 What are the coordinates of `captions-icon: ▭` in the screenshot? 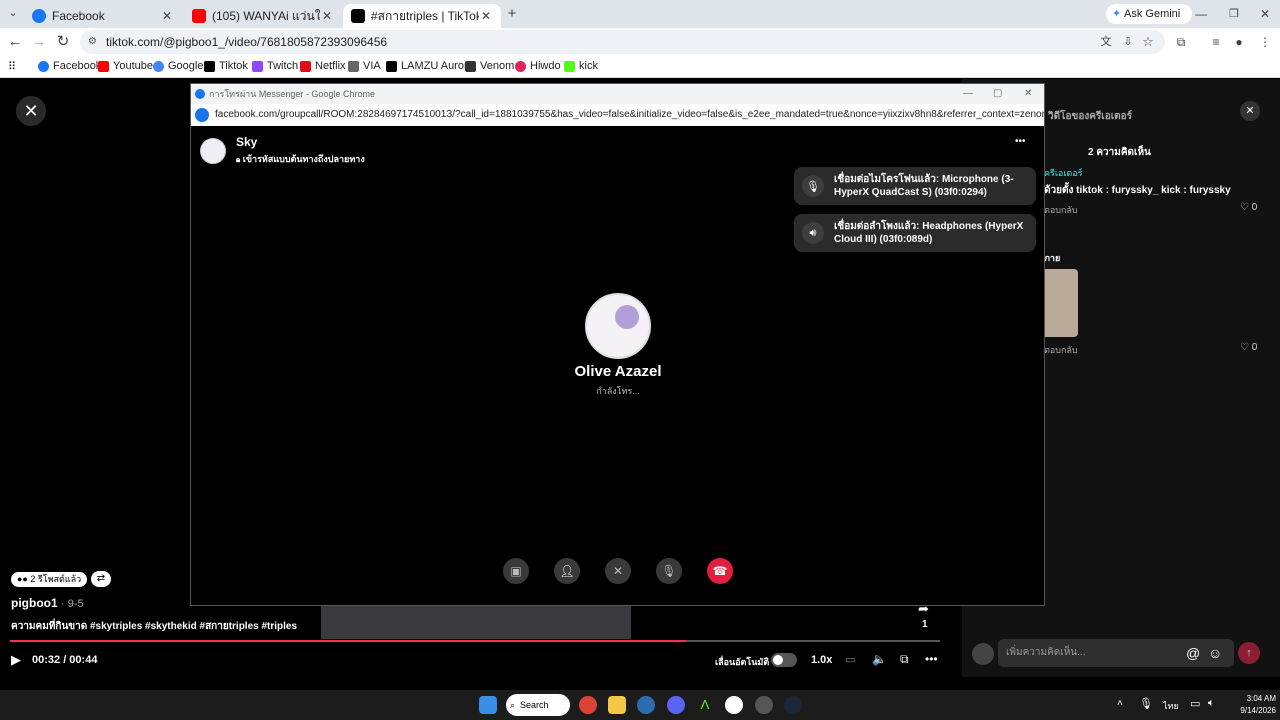 It's located at (850, 659).